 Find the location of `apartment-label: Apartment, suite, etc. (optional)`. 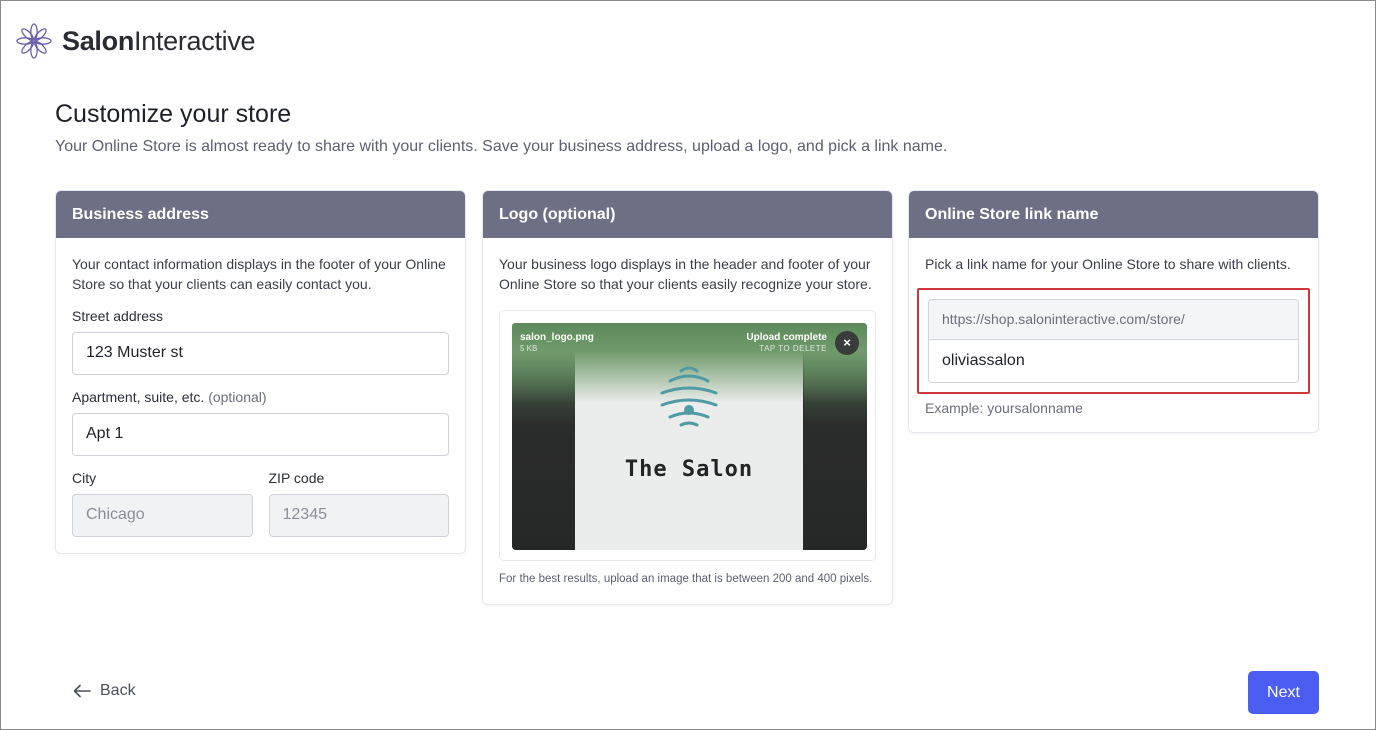

apartment-label: Apartment, suite, etc. (optional) is located at coordinates (169, 397).